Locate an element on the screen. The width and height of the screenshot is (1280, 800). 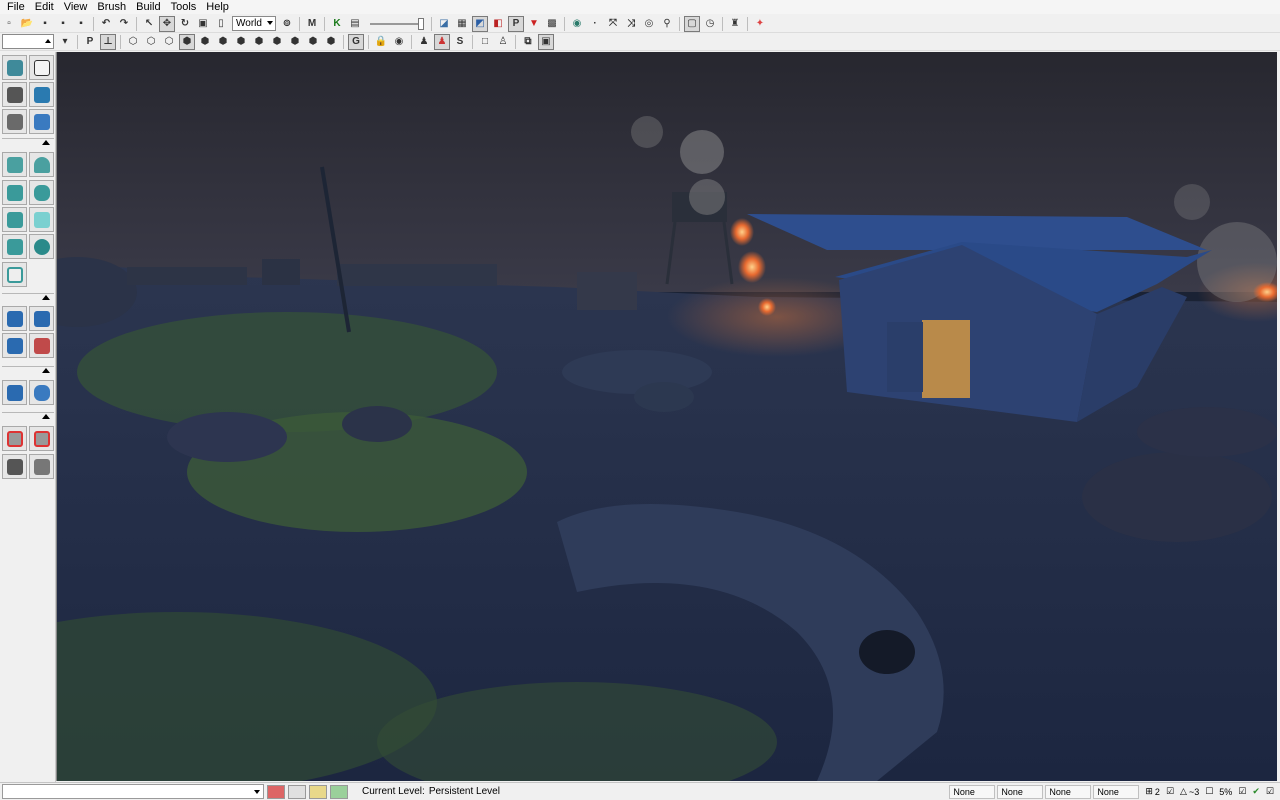
lightmap-density-icon: ⬢ is located at coordinates (295, 42).